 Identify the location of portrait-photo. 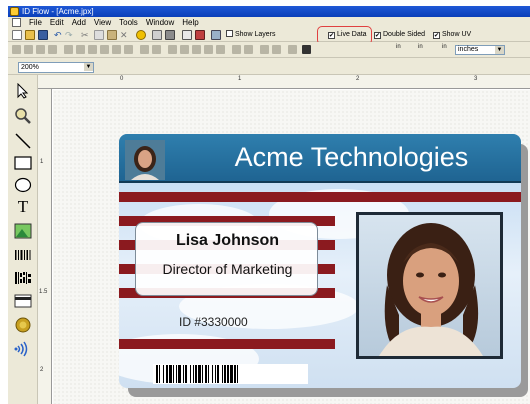
(429, 285).